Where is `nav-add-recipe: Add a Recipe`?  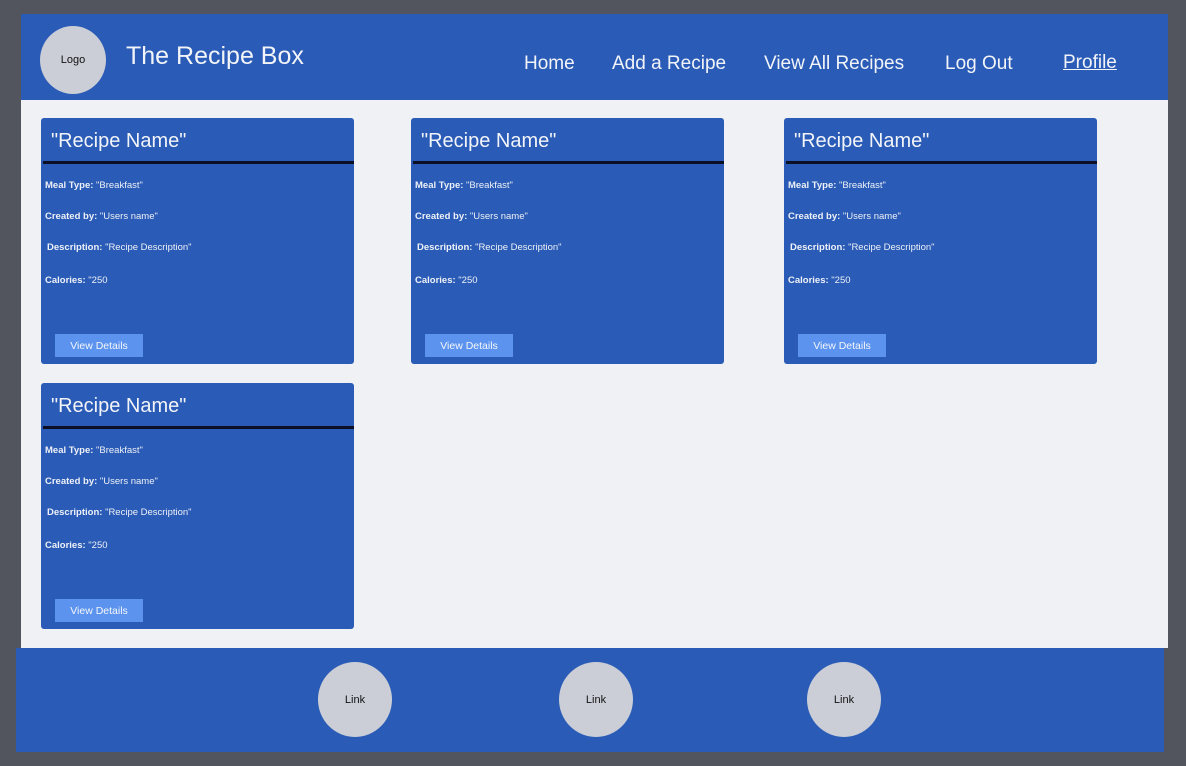
nav-add-recipe: Add a Recipe is located at coordinates (669, 64).